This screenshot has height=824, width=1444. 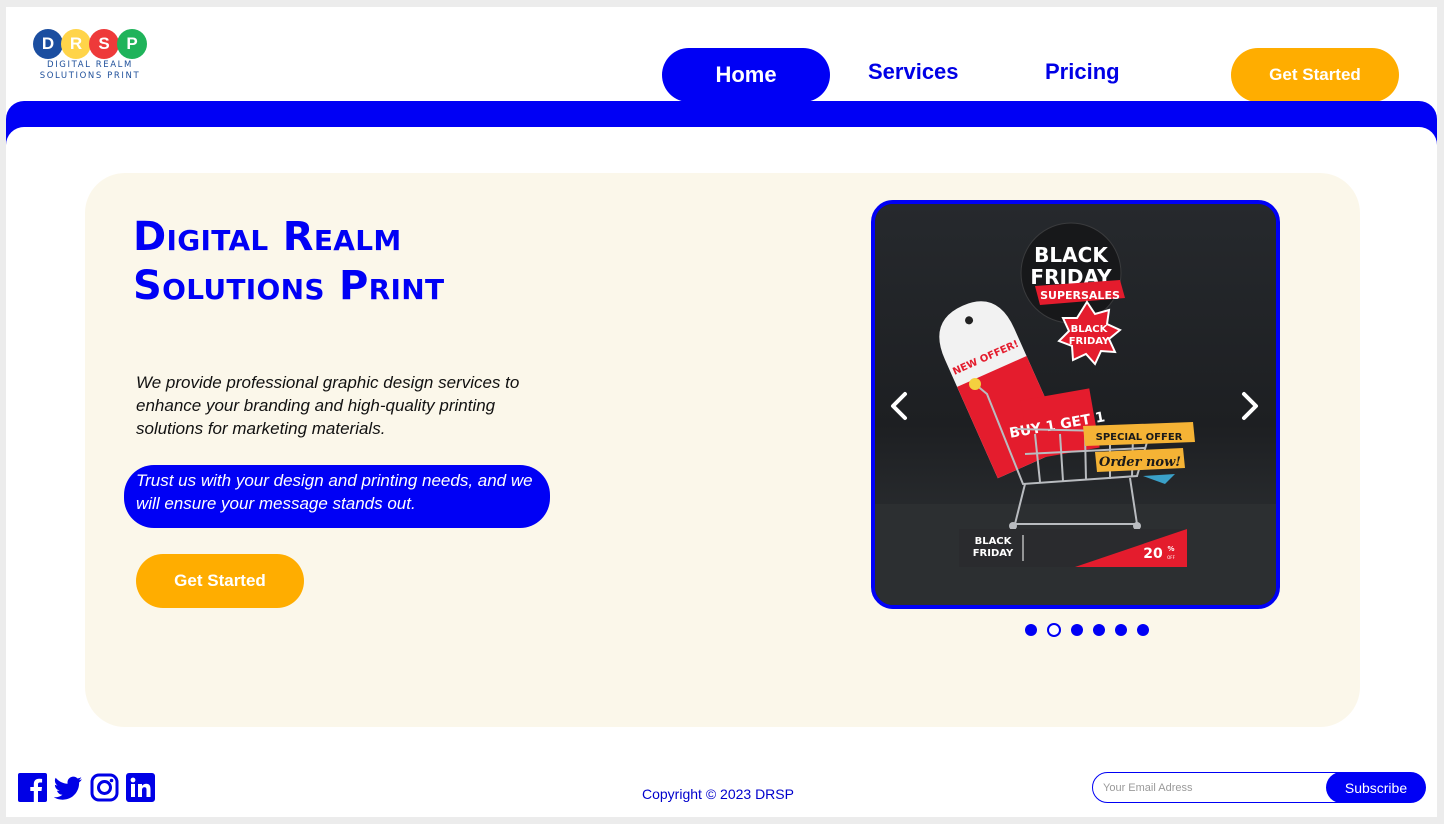 I want to click on header-get-started-button: Get Started, so click(x=1315, y=75).